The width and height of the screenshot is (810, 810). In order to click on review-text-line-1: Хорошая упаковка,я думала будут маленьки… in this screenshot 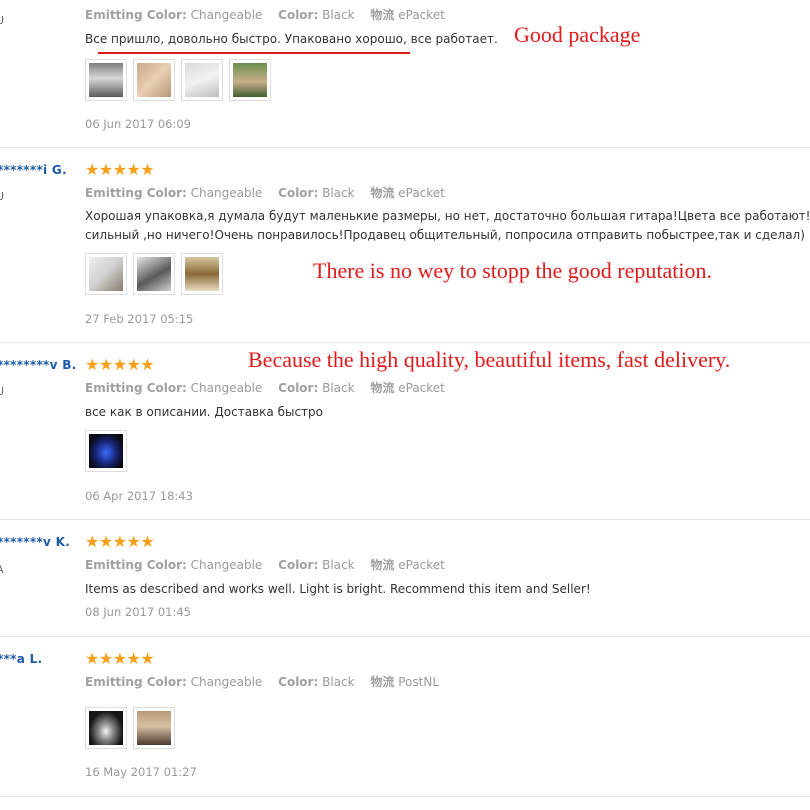, I will do `click(447, 216)`.